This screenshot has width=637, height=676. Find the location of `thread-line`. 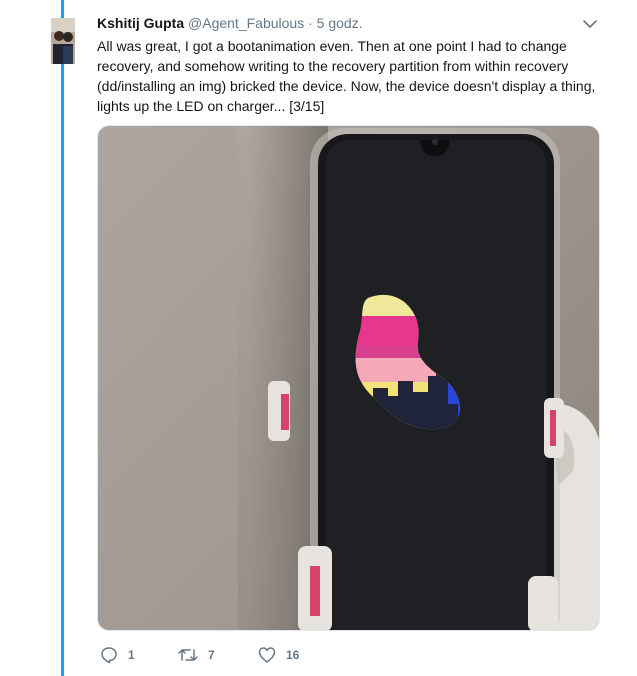

thread-line is located at coordinates (62, 338).